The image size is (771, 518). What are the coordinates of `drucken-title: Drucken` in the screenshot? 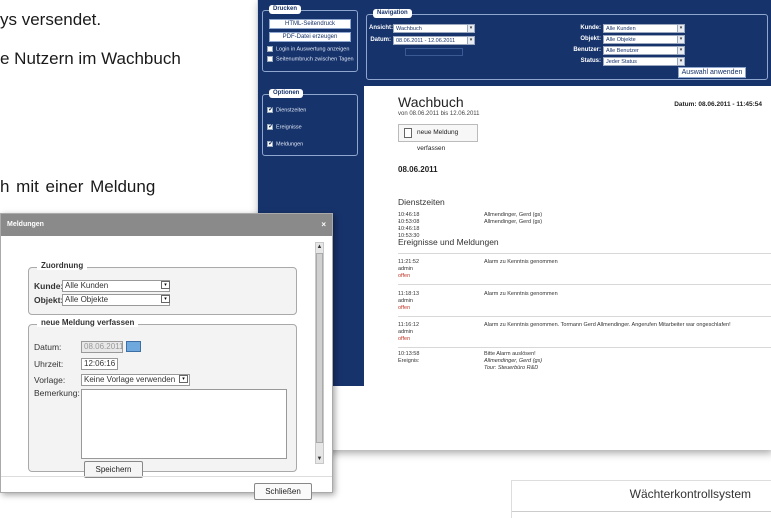 It's located at (285, 9).